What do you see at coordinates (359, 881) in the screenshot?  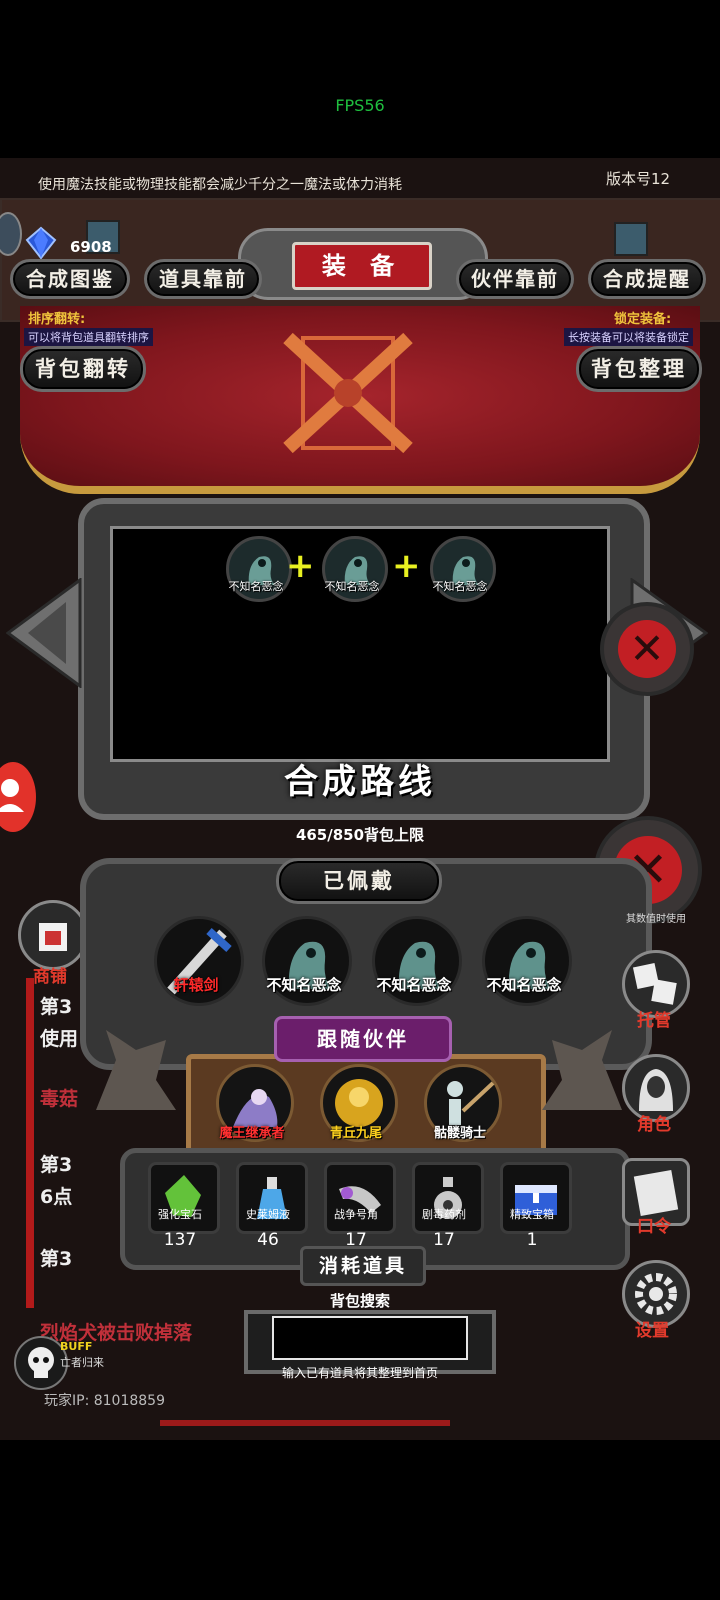 I see `equipped-title: 已佩戴` at bounding box center [359, 881].